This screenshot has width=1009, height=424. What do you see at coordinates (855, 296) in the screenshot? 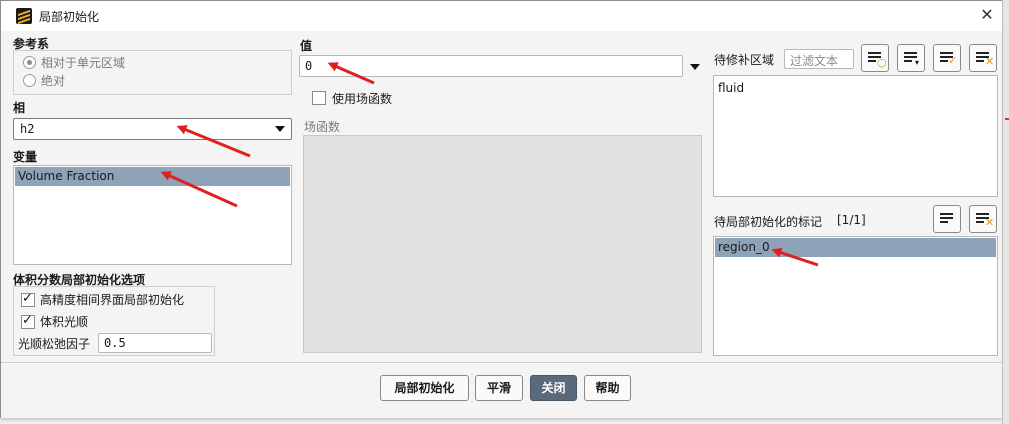
I see `registers-list: region_0` at bounding box center [855, 296].